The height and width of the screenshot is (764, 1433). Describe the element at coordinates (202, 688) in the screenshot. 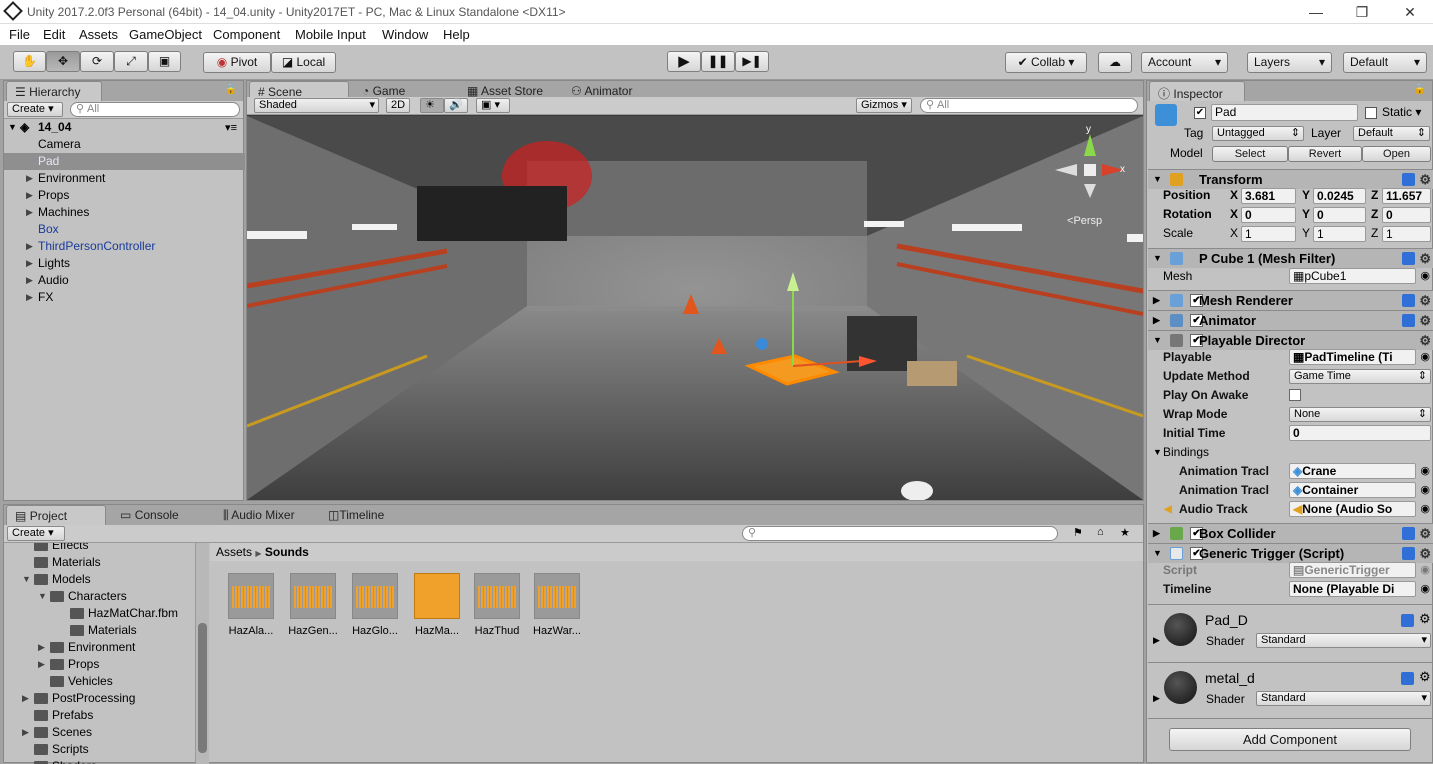

I see `tree-scroll-thumb` at that location.